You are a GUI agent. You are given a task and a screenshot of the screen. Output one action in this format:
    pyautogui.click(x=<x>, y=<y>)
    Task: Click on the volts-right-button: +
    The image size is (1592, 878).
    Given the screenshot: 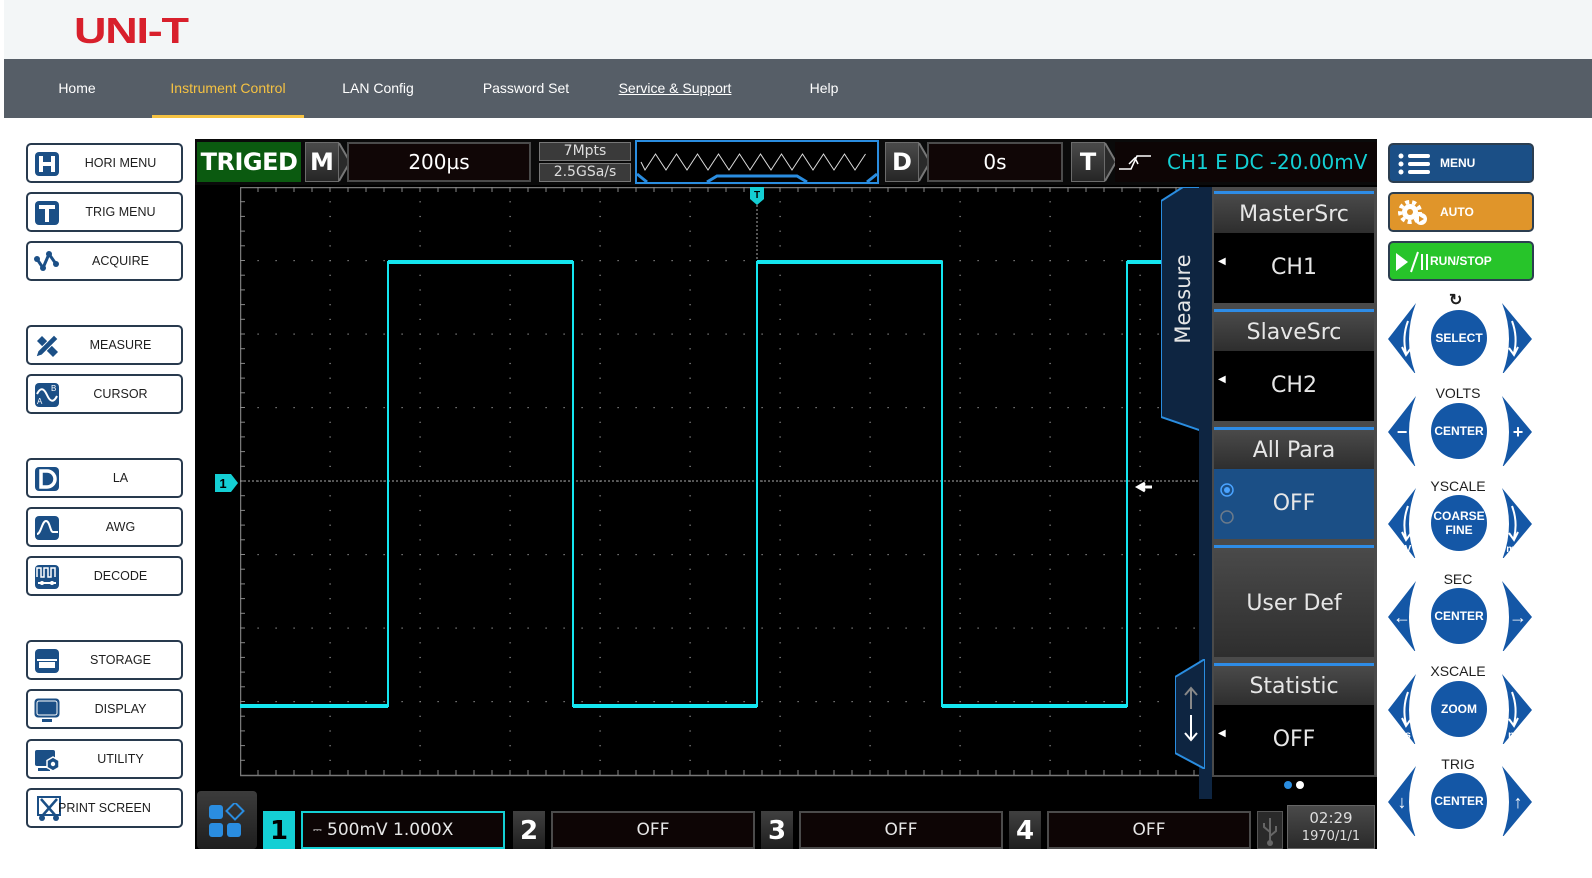 What is the action you would take?
    pyautogui.click(x=1512, y=431)
    